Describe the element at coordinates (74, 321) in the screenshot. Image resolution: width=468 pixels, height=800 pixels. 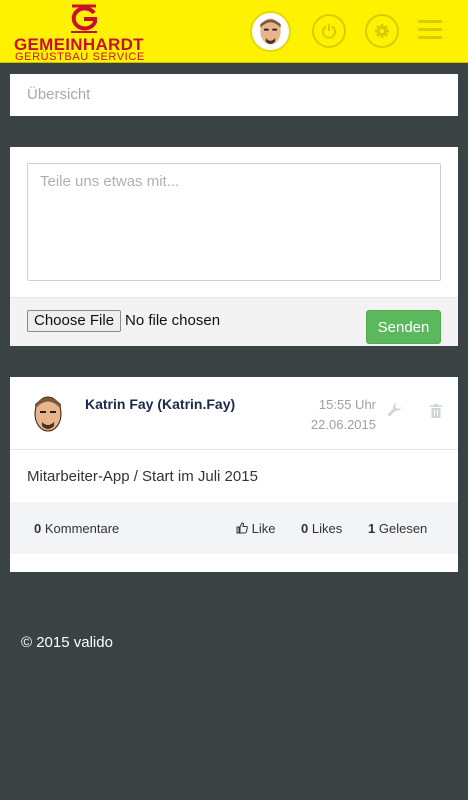
I see `choose-file-button: Choose File` at that location.